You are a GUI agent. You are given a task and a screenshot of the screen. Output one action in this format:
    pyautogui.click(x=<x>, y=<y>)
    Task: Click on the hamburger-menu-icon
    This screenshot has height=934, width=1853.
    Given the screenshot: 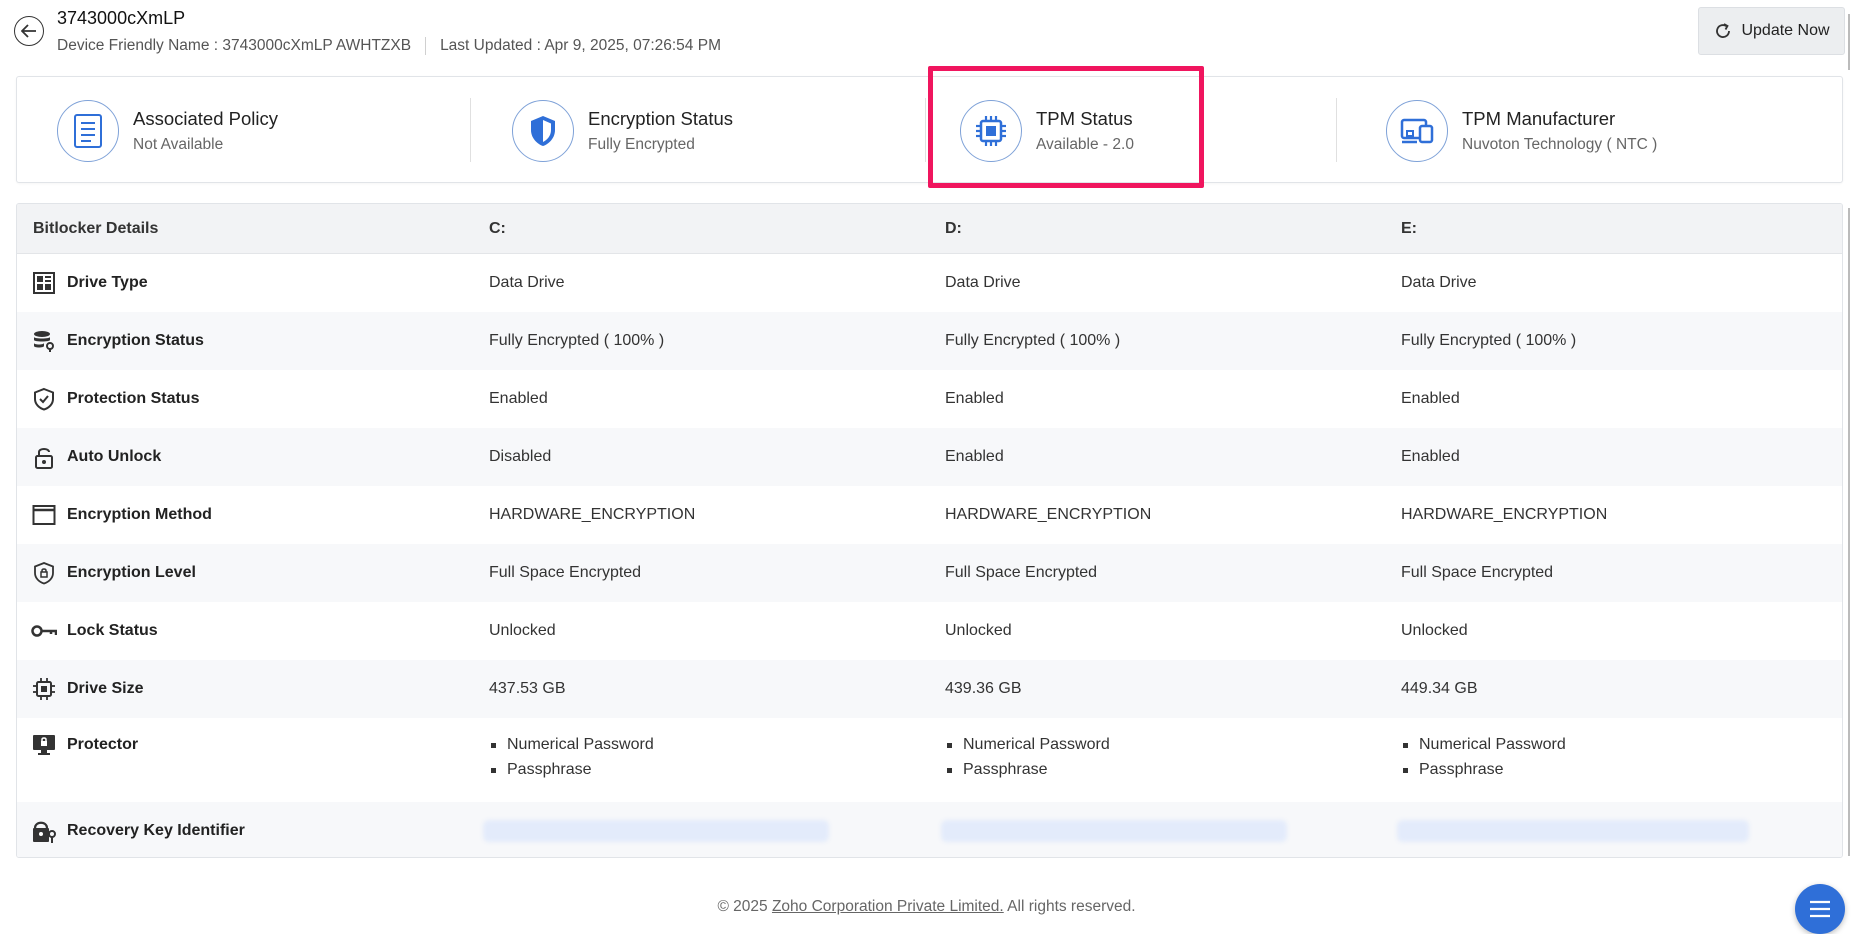 What is the action you would take?
    pyautogui.click(x=1820, y=909)
    